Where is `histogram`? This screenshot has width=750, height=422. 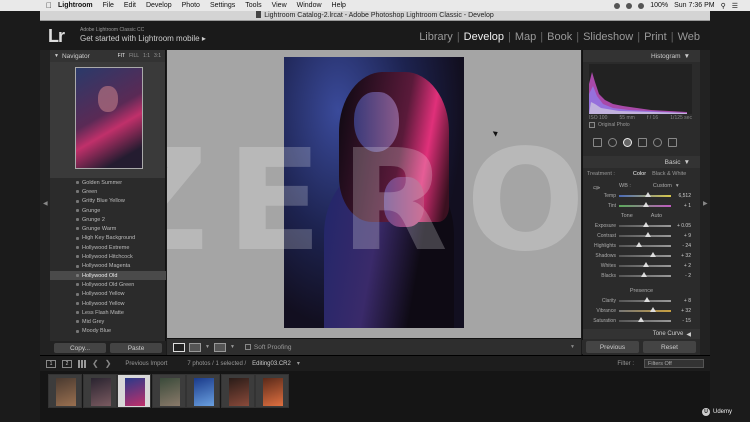 histogram is located at coordinates (640, 89).